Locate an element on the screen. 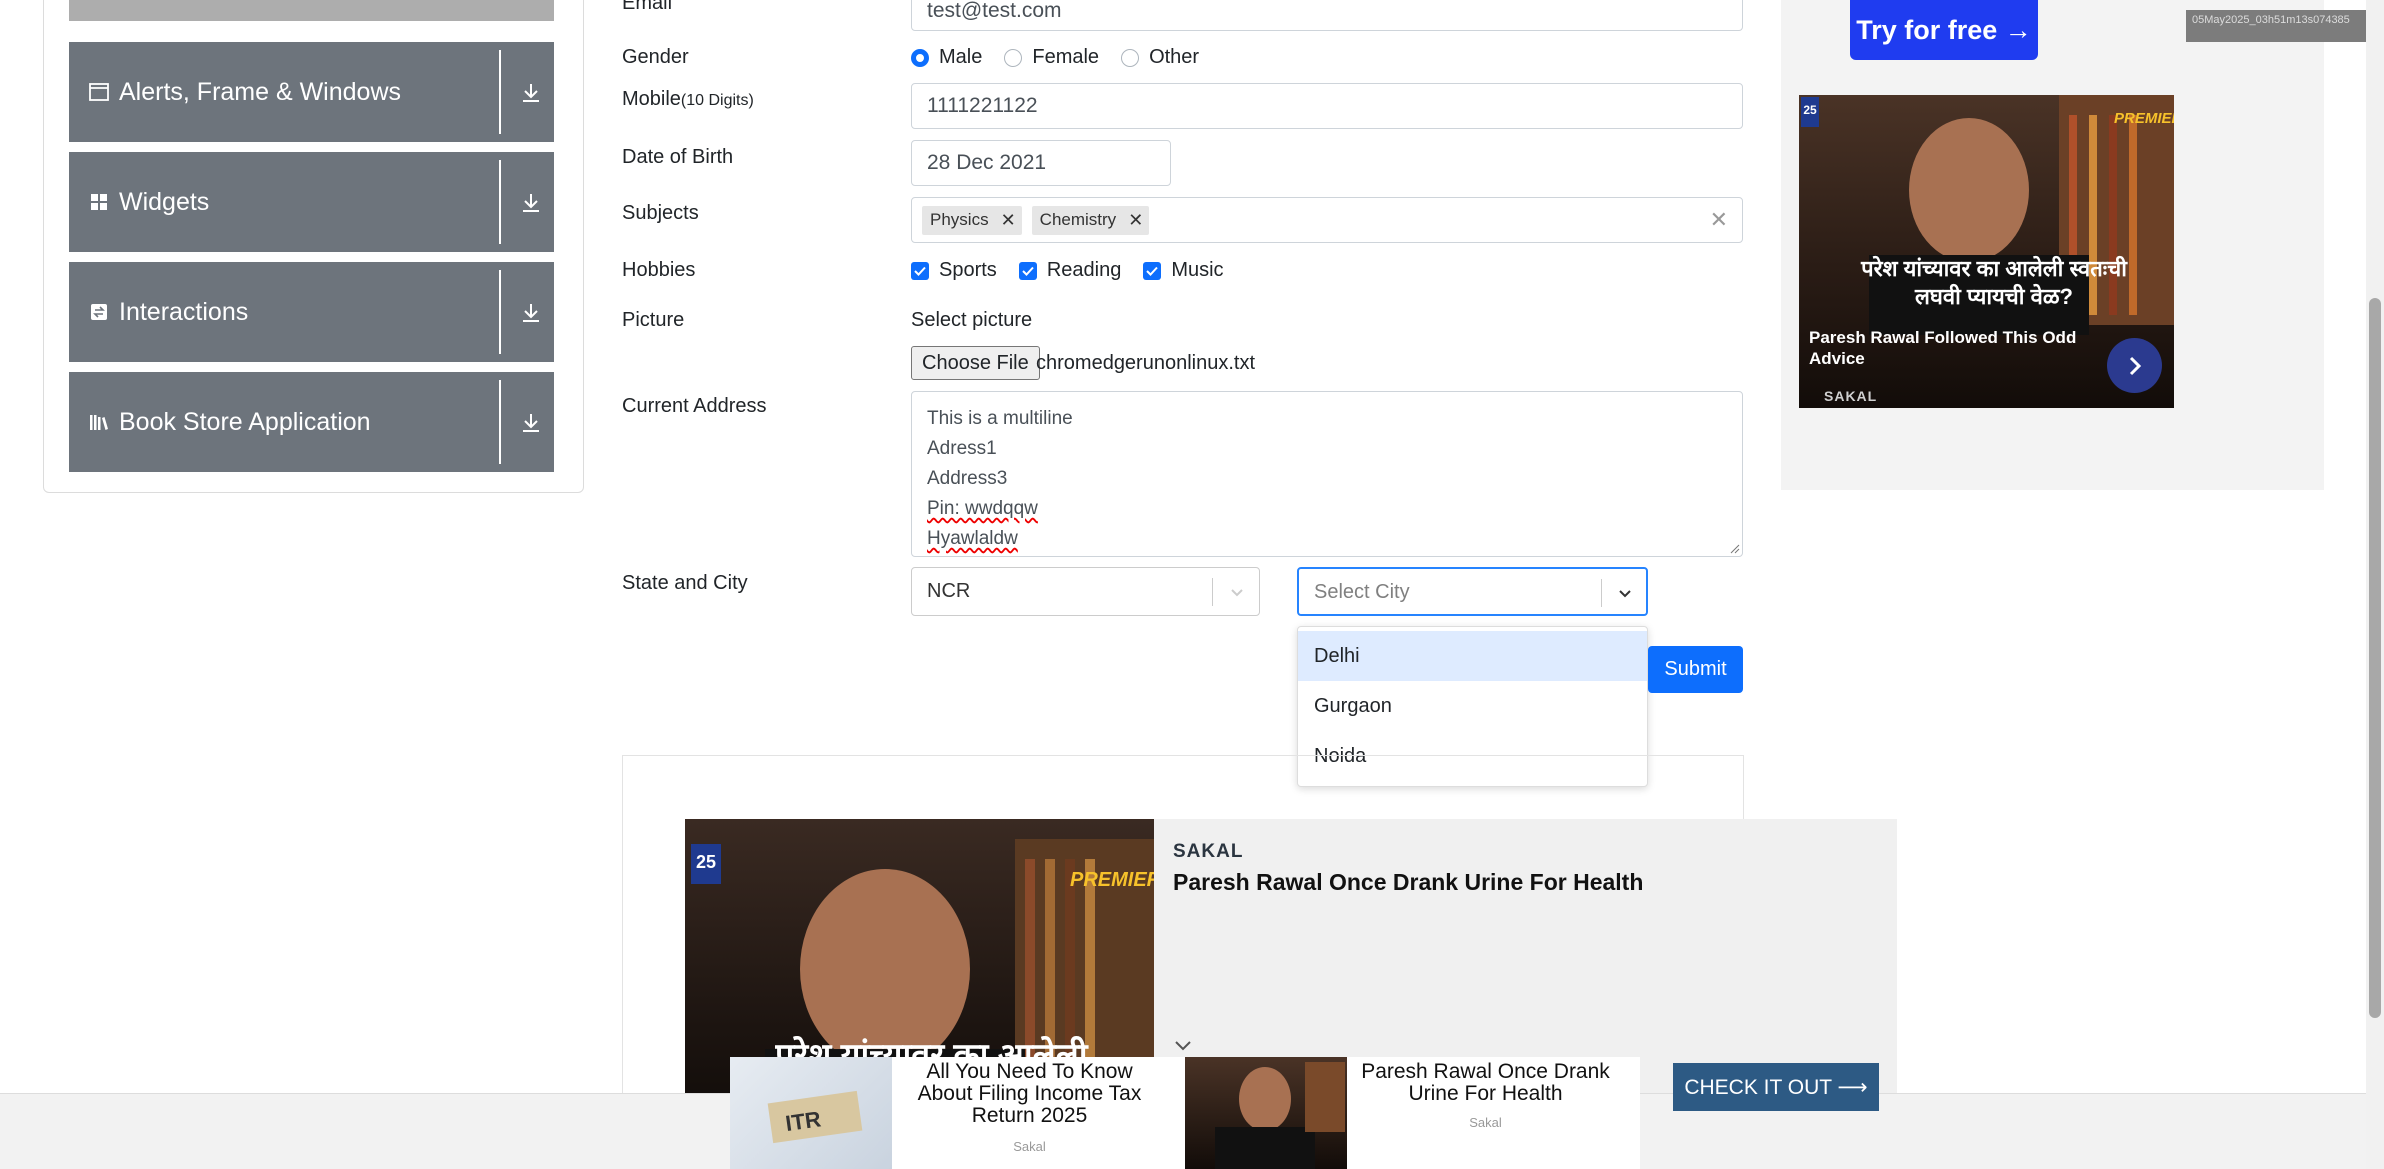 The height and width of the screenshot is (1169, 2384). mobile-field: 1111221122 is located at coordinates (1327, 106).